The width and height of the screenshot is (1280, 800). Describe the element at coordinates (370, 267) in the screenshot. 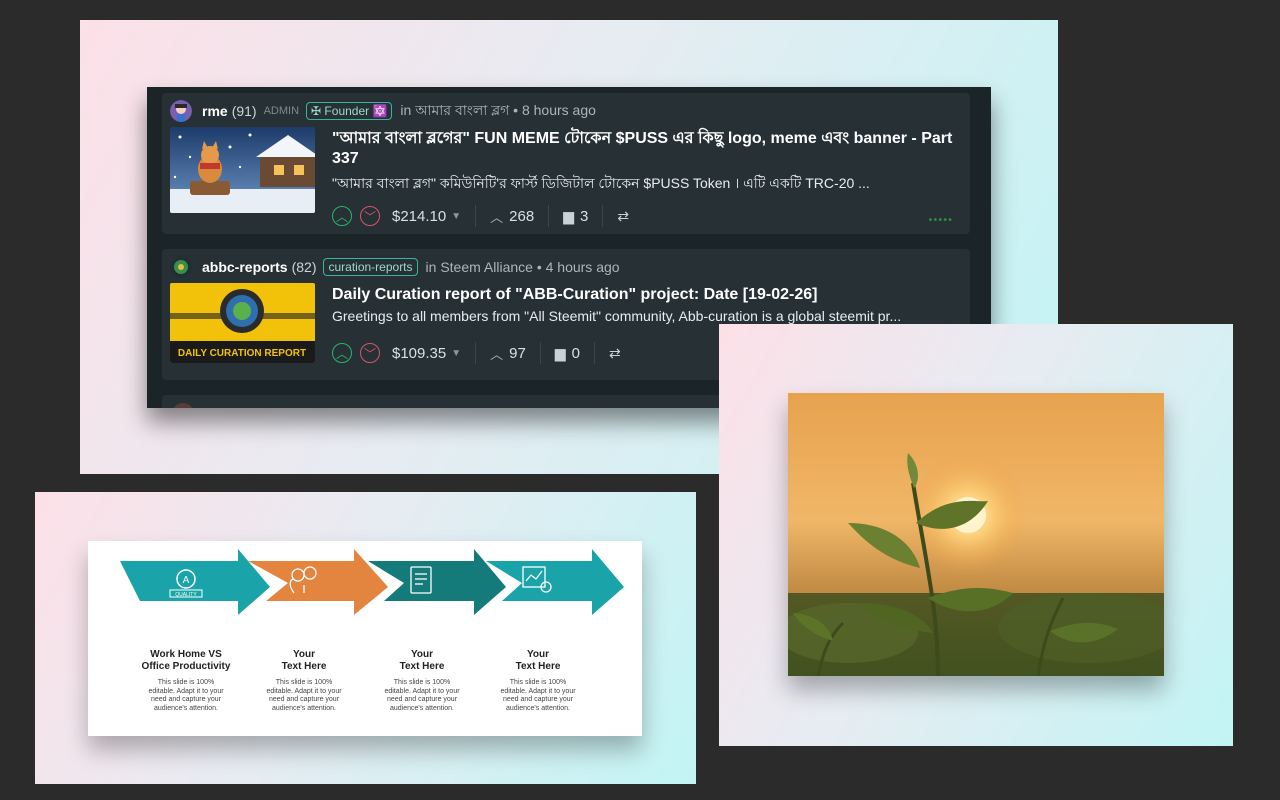

I see `author-badge: curation-reports` at that location.